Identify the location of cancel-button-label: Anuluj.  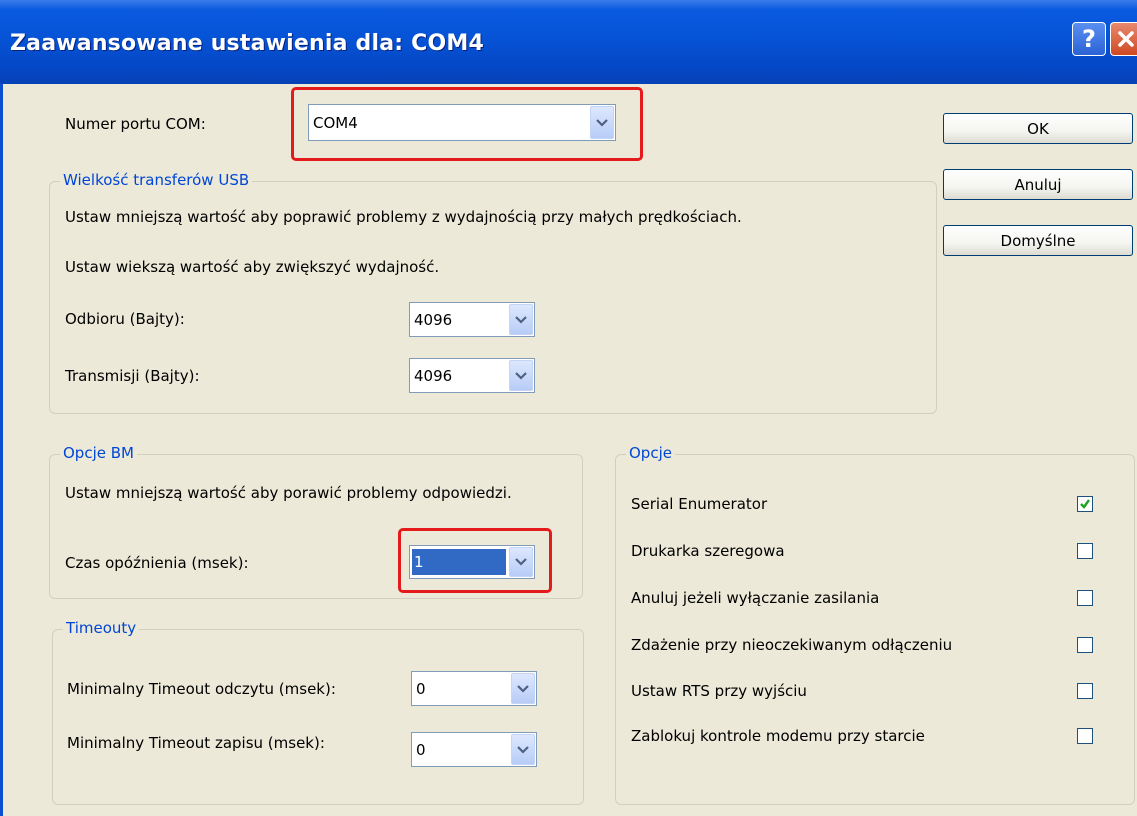
(1038, 184).